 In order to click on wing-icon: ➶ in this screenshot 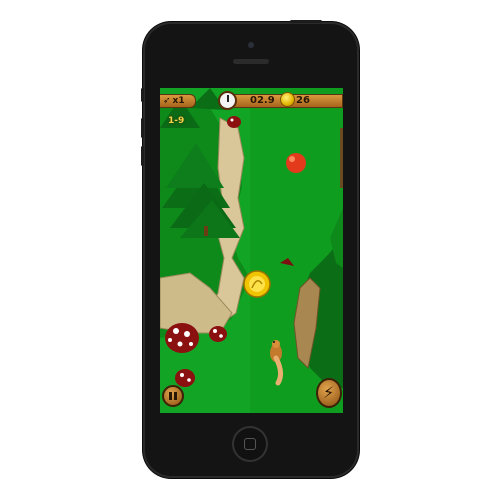, I will do `click(167, 101)`.